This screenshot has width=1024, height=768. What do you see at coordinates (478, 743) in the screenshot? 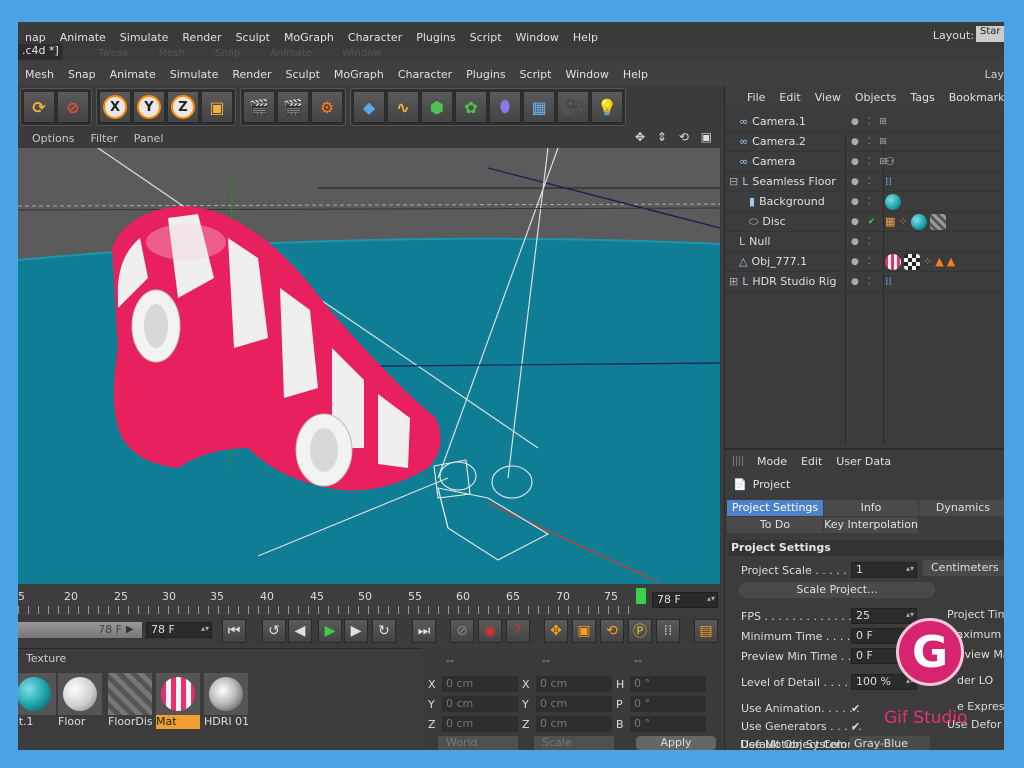
I see `coordinate-mode-select: World` at bounding box center [478, 743].